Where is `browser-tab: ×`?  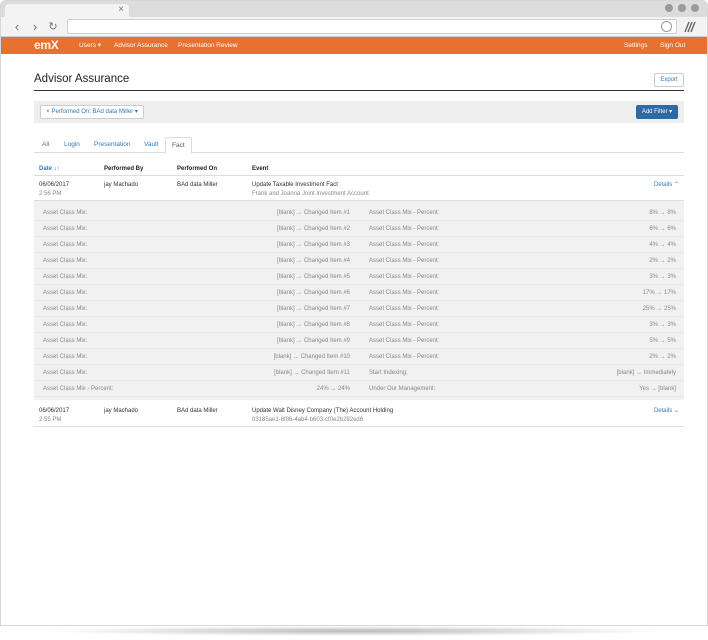
browser-tab: × is located at coordinates (67, 10).